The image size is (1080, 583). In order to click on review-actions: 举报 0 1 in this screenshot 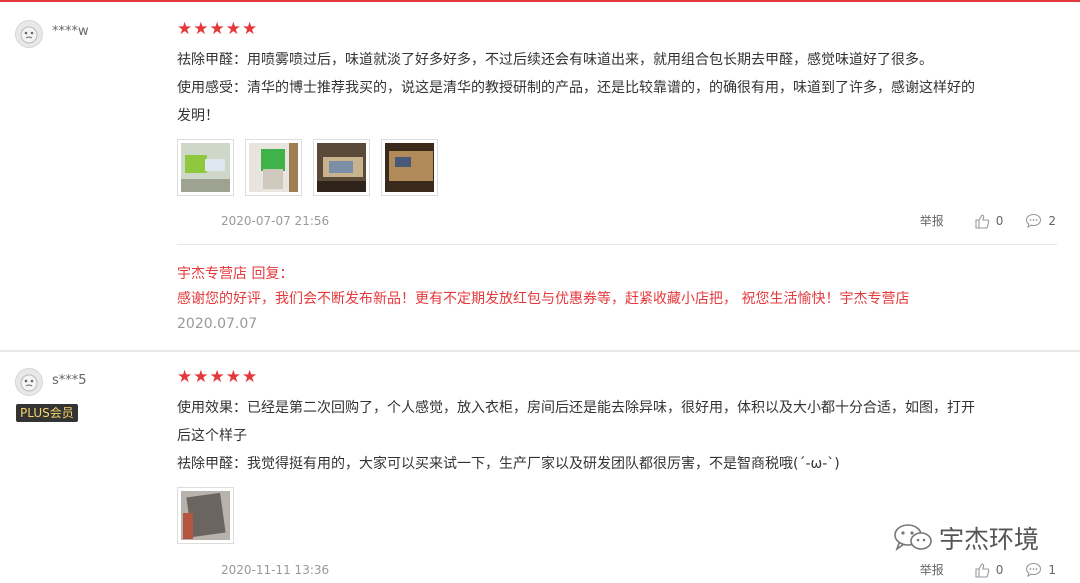, I will do `click(988, 569)`.